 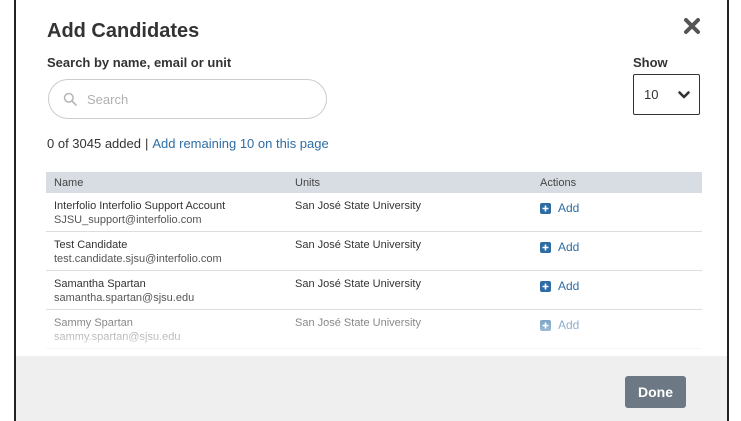 I want to click on search-box, so click(x=187, y=99).